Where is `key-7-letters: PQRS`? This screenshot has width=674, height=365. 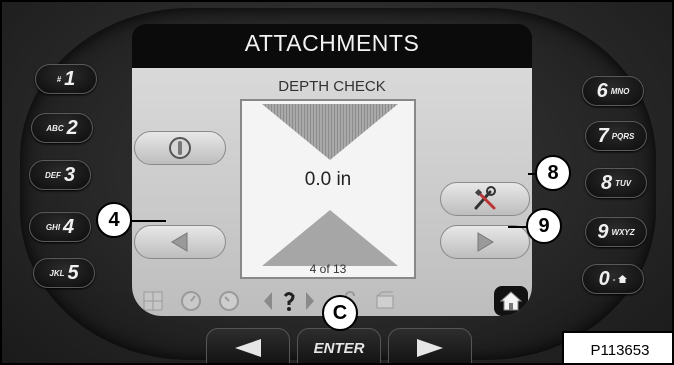 key-7-letters: PQRS is located at coordinates (623, 136).